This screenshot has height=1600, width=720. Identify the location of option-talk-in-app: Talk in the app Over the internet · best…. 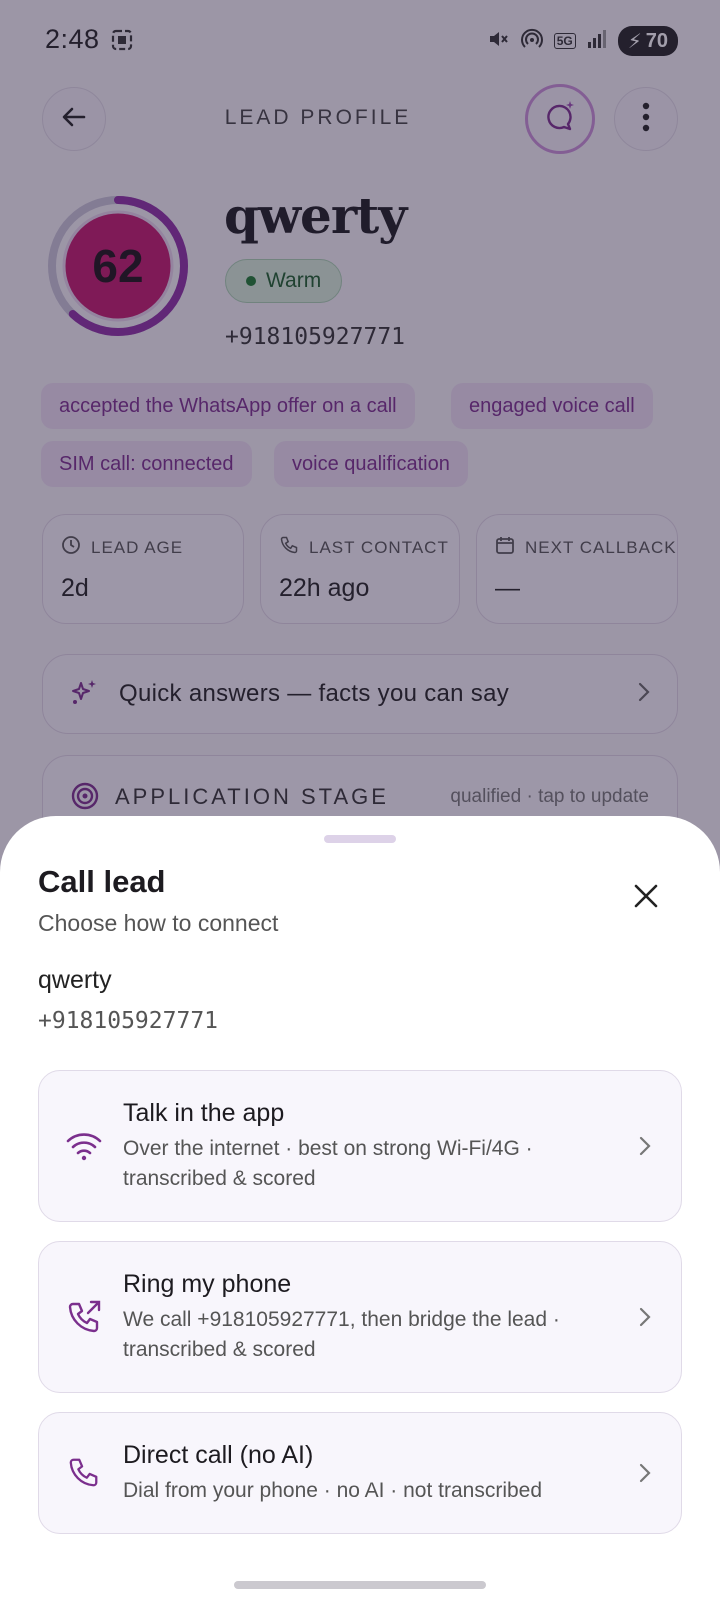
(360, 1146).